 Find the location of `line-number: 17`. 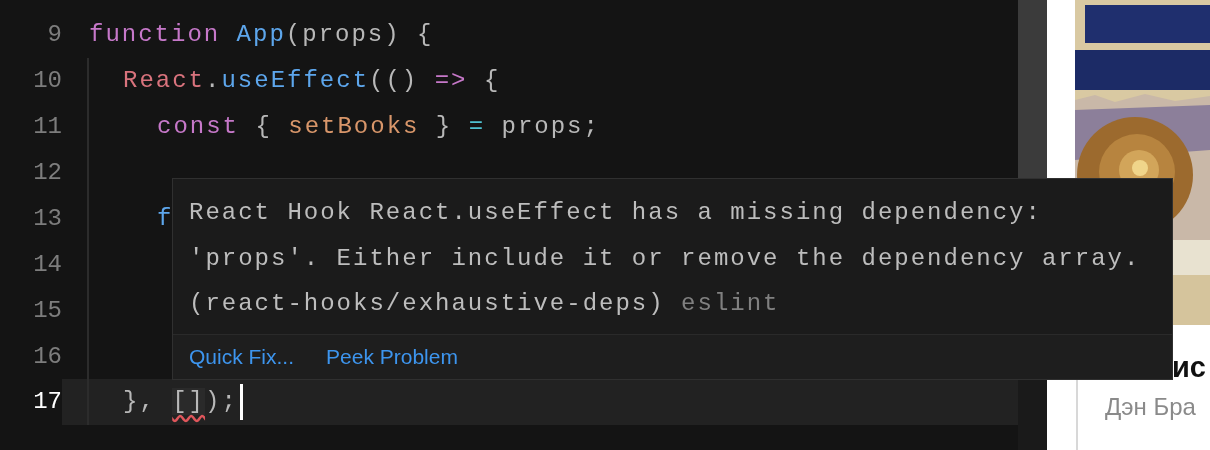

line-number: 17 is located at coordinates (47, 402).